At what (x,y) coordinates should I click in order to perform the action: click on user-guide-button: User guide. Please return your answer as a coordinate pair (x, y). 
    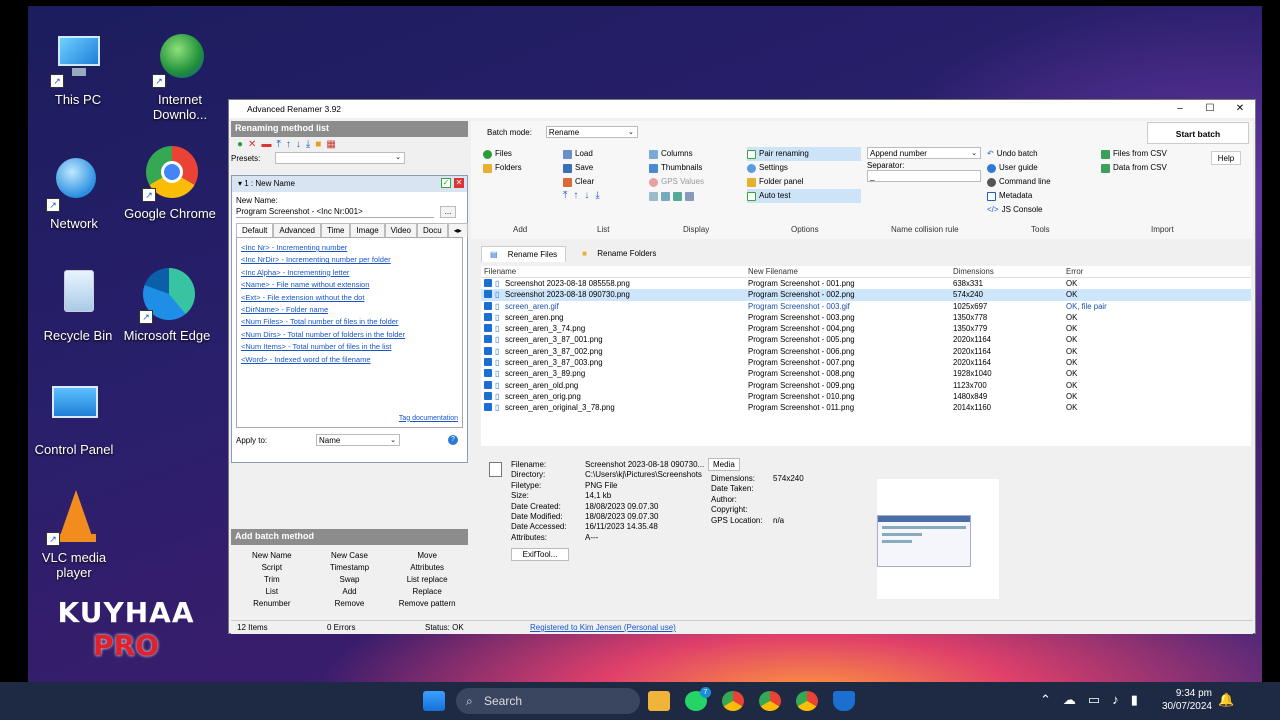
    Looking at the image, I should click on (1019, 168).